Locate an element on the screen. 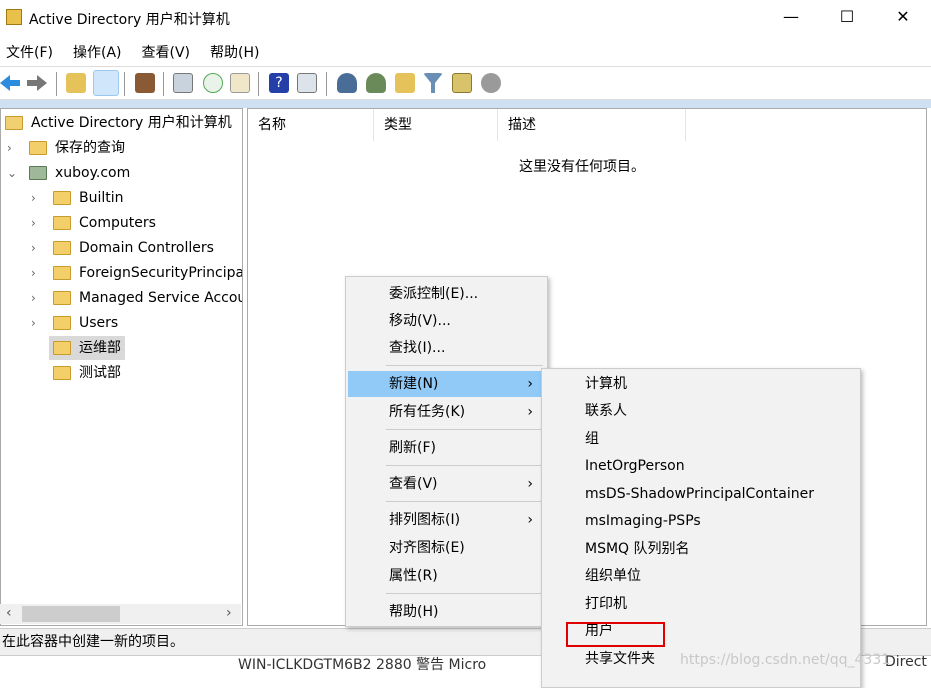  submenu-item-computer: 计算机 is located at coordinates (701, 384).